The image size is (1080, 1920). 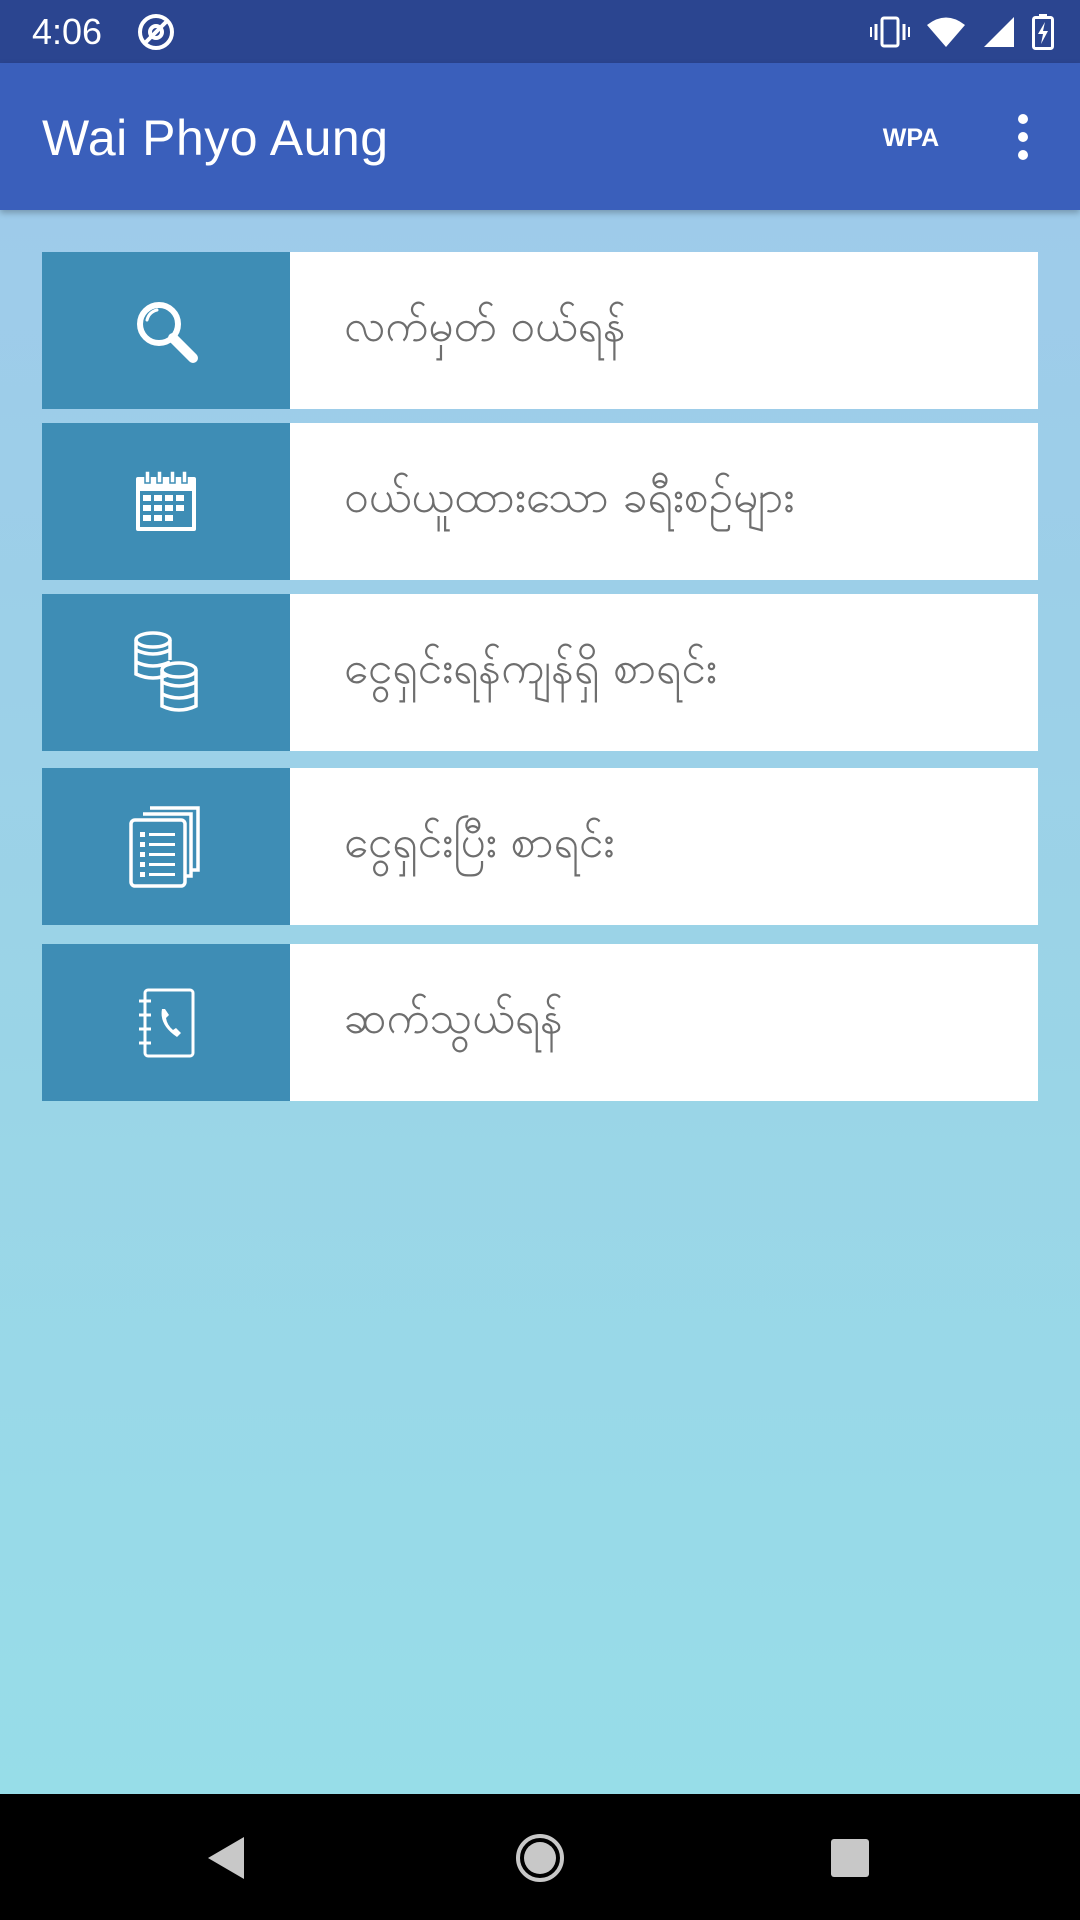 What do you see at coordinates (911, 138) in the screenshot?
I see `wpa-action-button: WPA` at bounding box center [911, 138].